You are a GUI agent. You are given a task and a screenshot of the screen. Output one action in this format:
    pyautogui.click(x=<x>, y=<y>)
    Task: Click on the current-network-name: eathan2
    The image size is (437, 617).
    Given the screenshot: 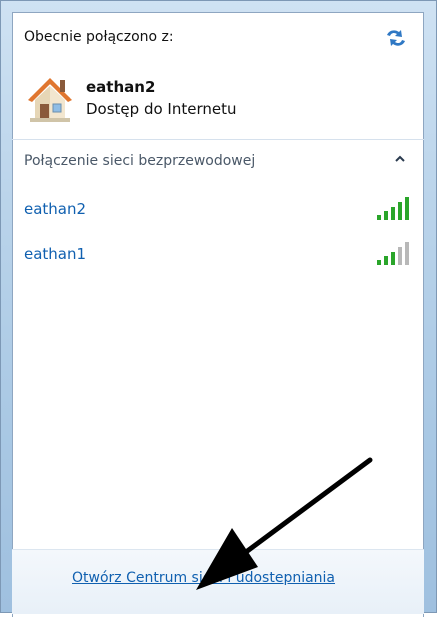 What is the action you would take?
    pyautogui.click(x=121, y=87)
    